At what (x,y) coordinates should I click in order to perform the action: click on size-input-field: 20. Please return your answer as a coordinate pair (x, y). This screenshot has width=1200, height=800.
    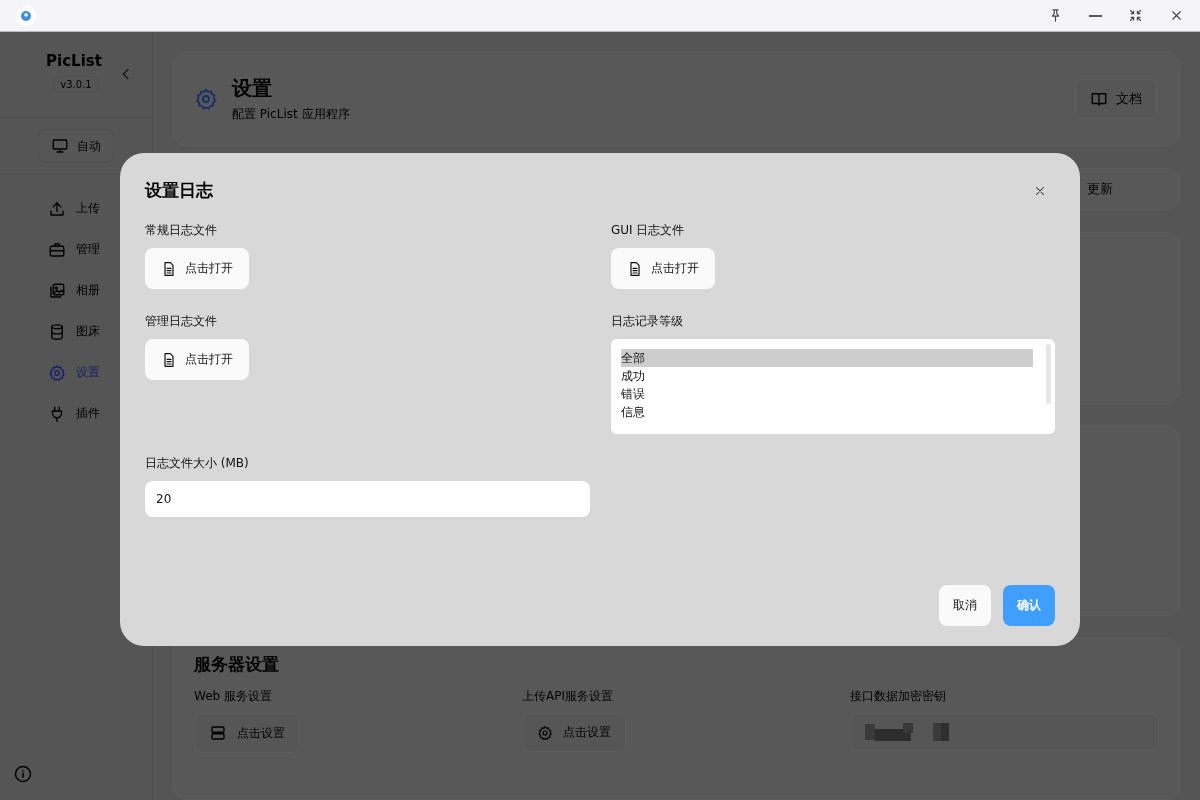
    Looking at the image, I should click on (367, 499).